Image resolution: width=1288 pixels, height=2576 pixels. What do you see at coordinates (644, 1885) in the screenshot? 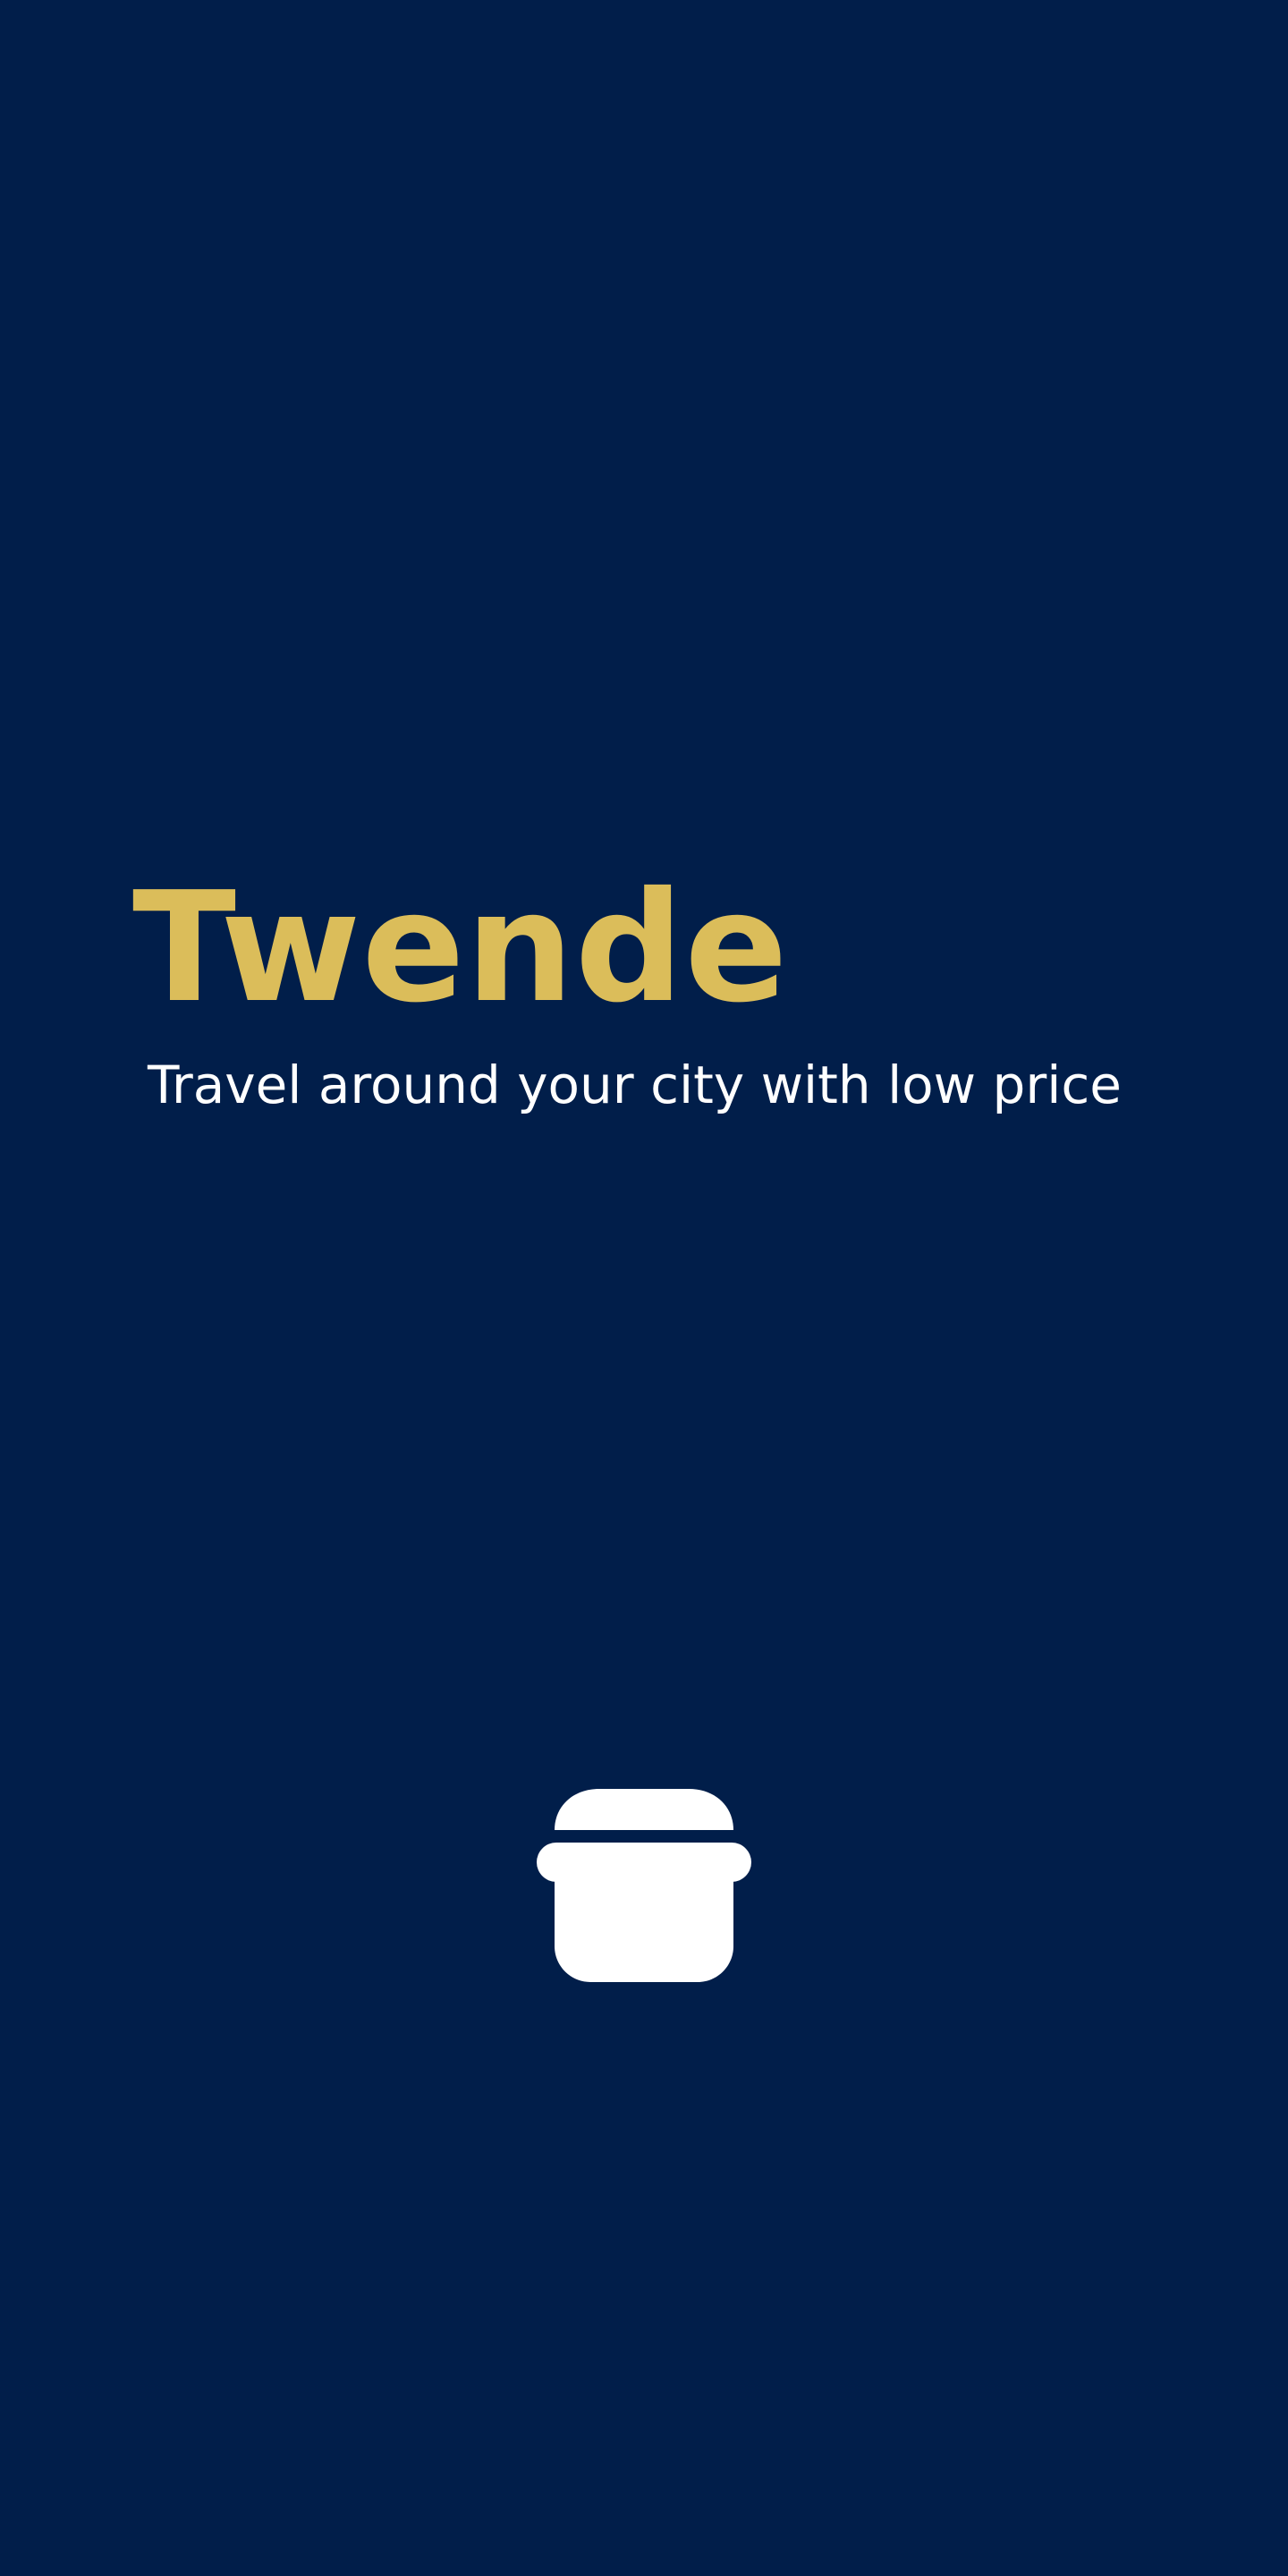
I see `cooking-pot-icon` at bounding box center [644, 1885].